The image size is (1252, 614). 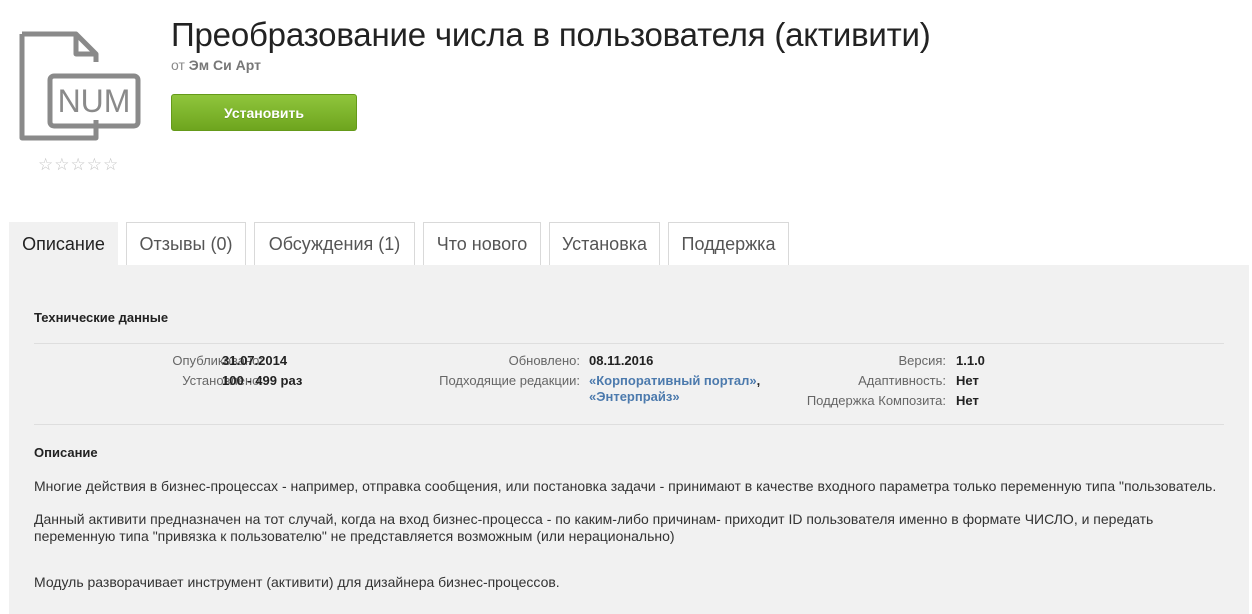 I want to click on published-value: 31.07.2014, so click(x=255, y=360).